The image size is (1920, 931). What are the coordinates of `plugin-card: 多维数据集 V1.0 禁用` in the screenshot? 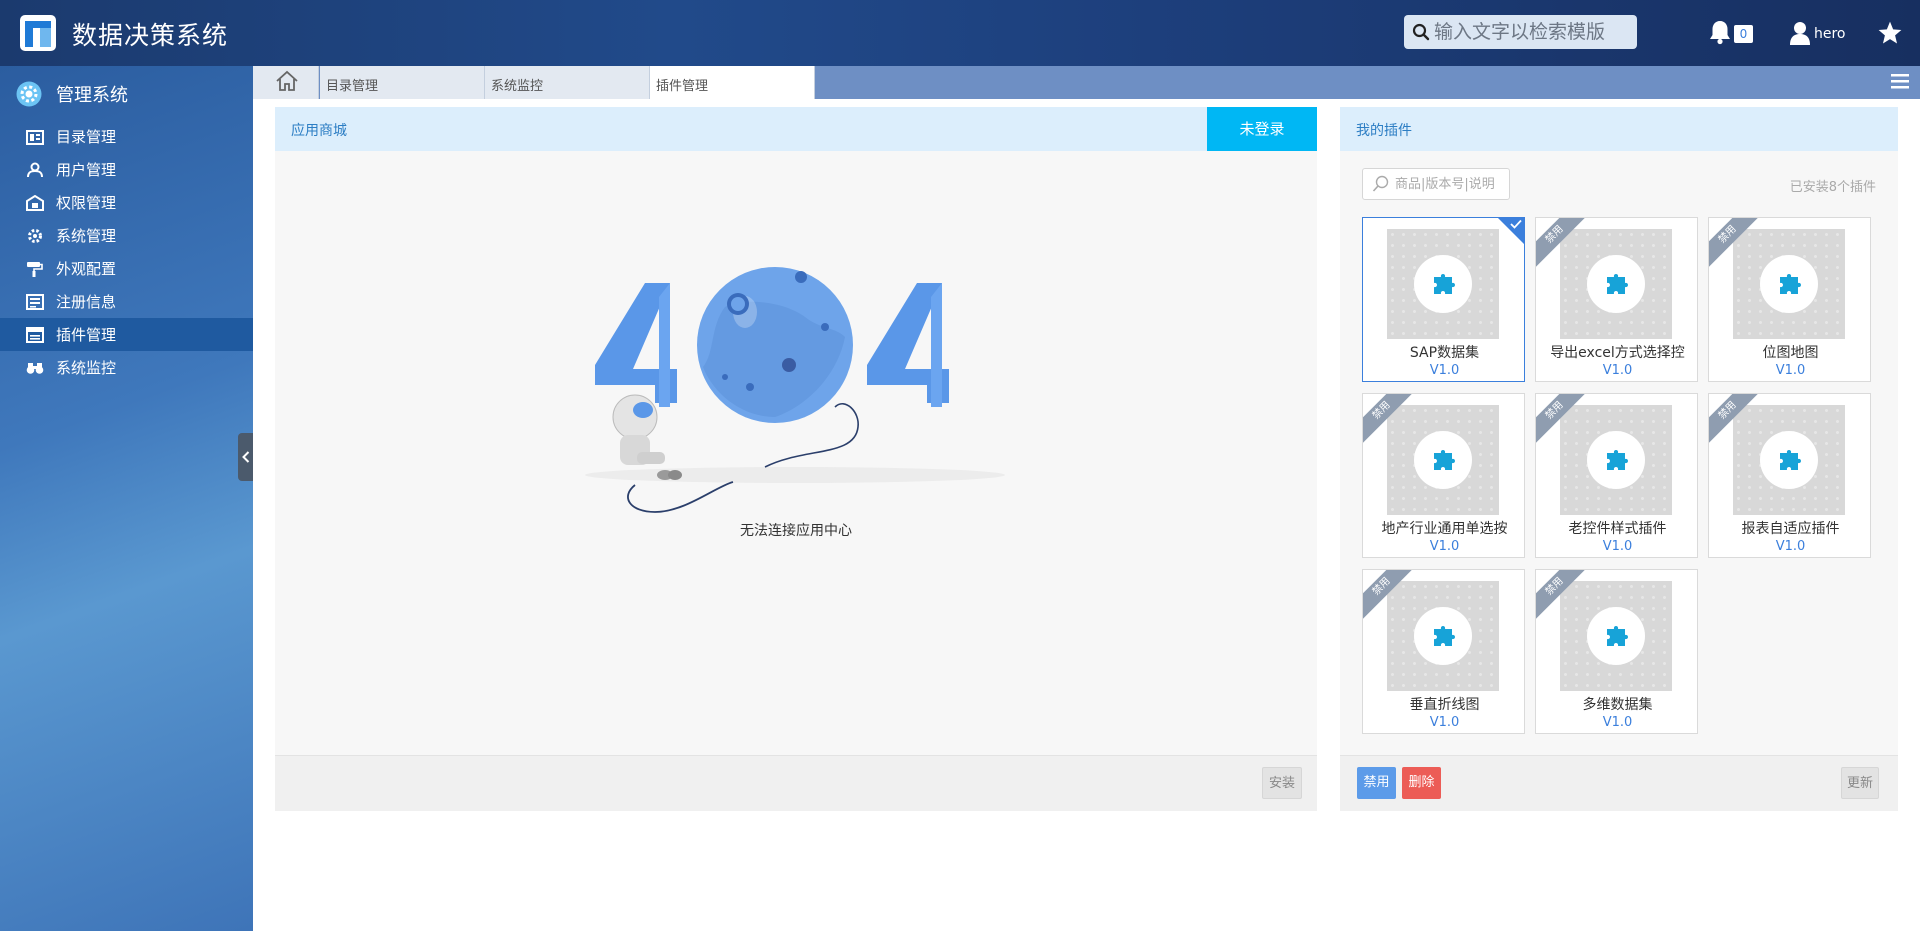 It's located at (1616, 651).